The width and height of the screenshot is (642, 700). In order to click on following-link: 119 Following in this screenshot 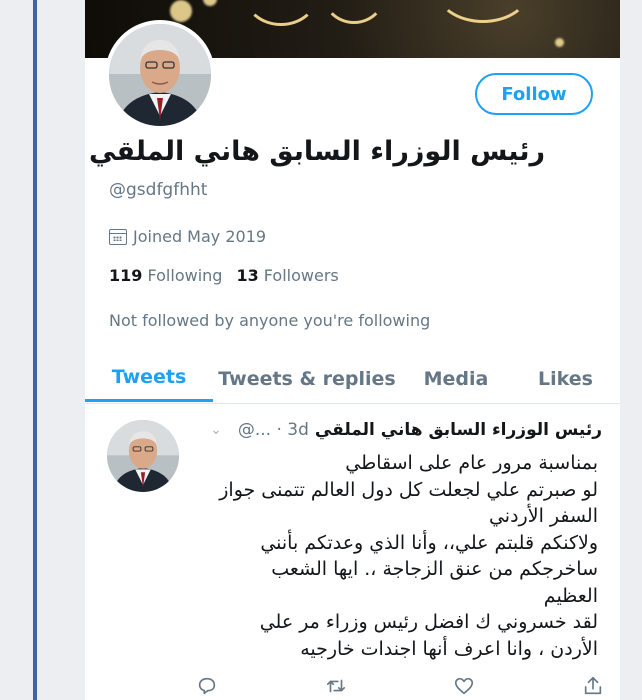, I will do `click(165, 275)`.